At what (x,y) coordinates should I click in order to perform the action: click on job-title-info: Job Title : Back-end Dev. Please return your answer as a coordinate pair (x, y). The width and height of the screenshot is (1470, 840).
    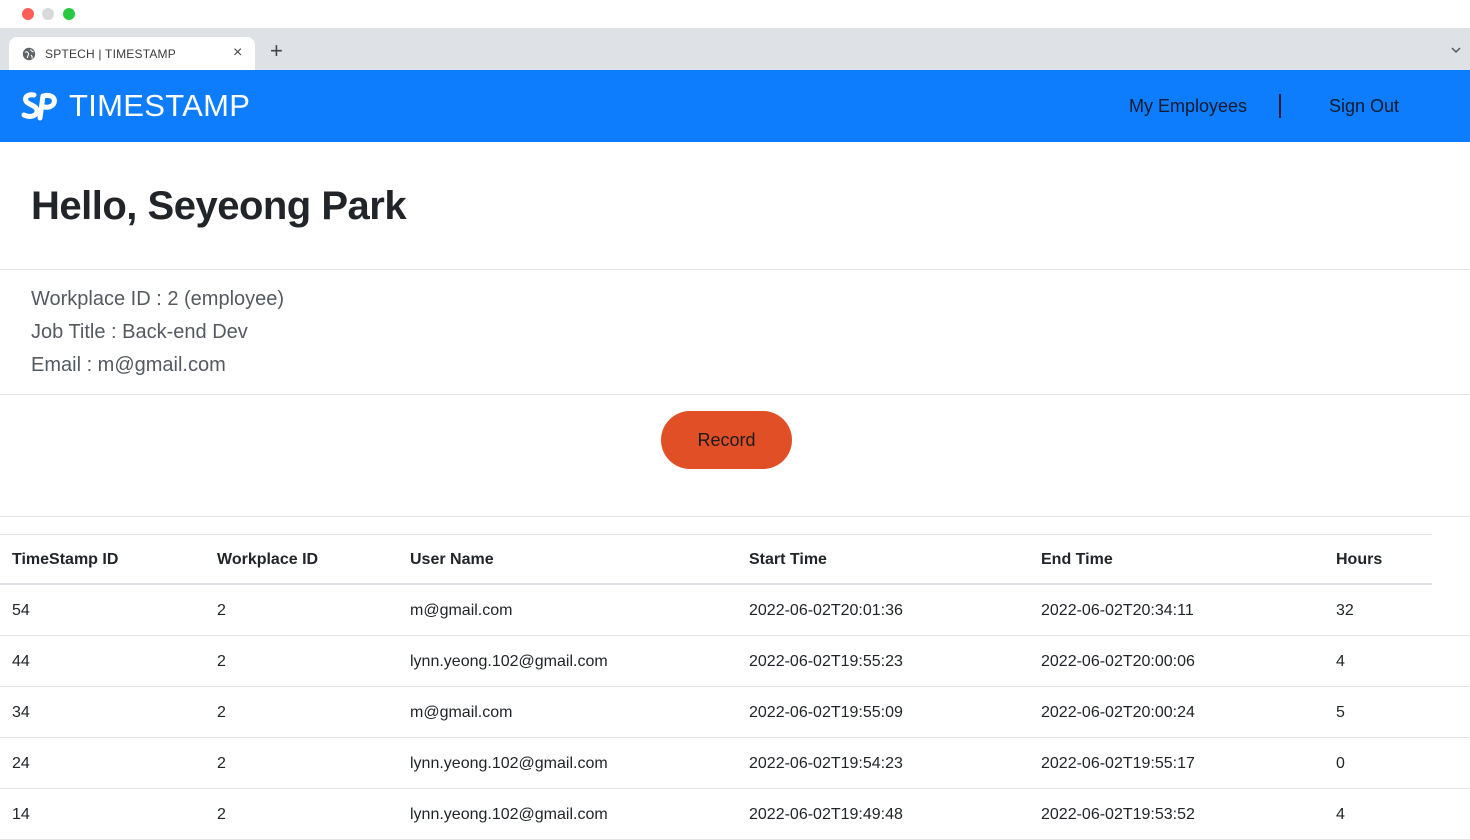
    Looking at the image, I should click on (139, 332).